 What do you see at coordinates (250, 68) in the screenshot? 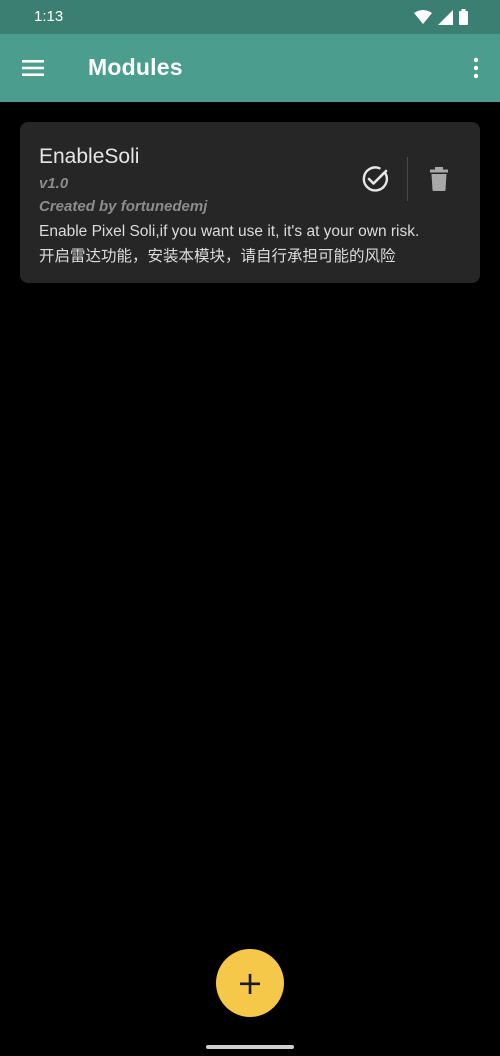
I see `app-bar: Modules` at bounding box center [250, 68].